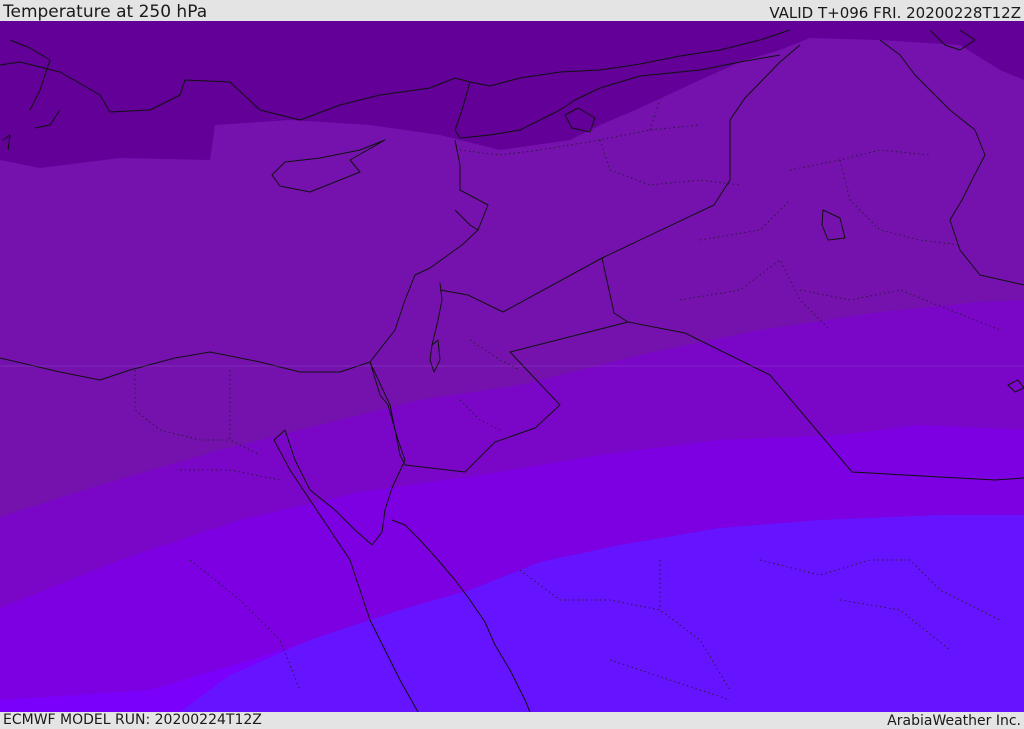  What do you see at coordinates (954, 721) in the screenshot?
I see `credit: ArabiaWeather Inc.` at bounding box center [954, 721].